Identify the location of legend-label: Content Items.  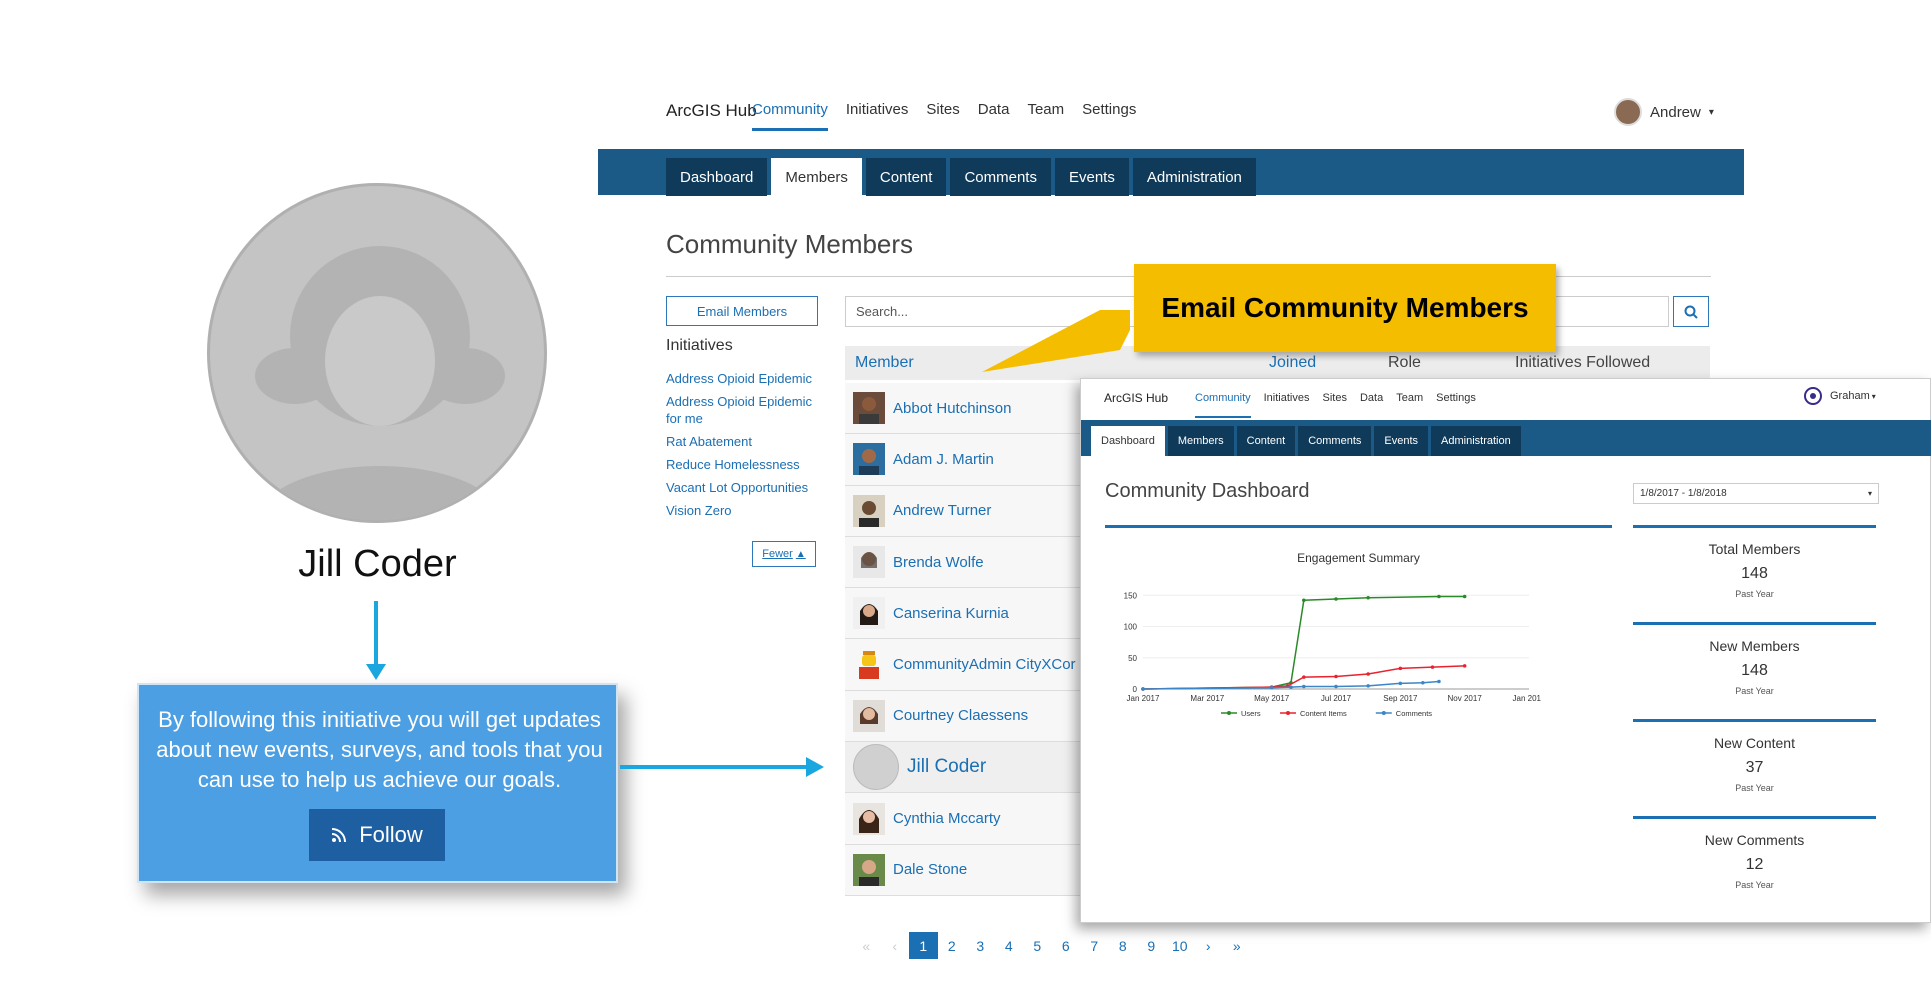
(1323, 713).